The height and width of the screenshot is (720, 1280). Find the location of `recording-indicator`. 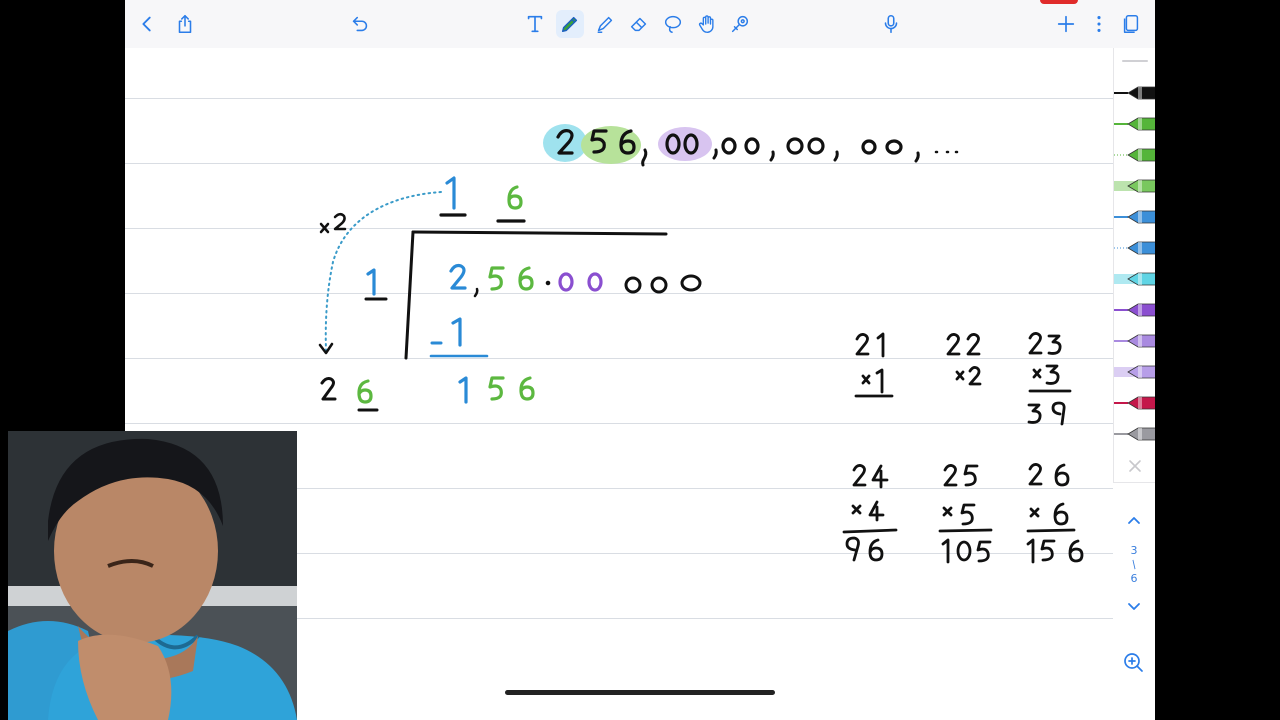

recording-indicator is located at coordinates (1059, 2).